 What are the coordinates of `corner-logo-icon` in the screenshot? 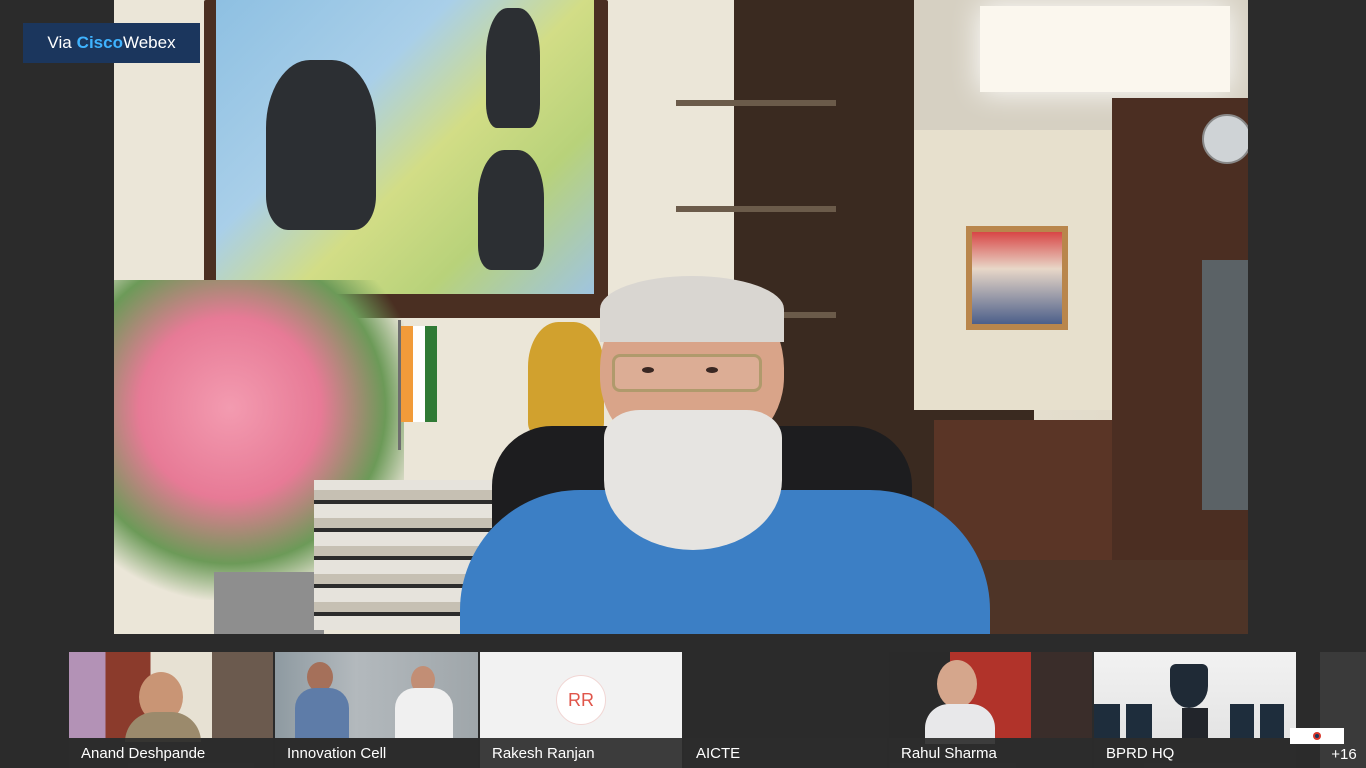 It's located at (1317, 736).